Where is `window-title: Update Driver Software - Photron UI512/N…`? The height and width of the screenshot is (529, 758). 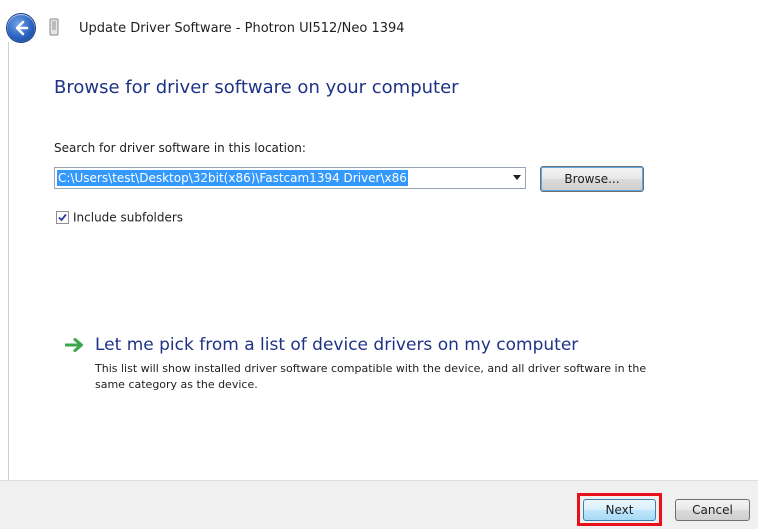
window-title: Update Driver Software - Photron UI512/N… is located at coordinates (242, 28).